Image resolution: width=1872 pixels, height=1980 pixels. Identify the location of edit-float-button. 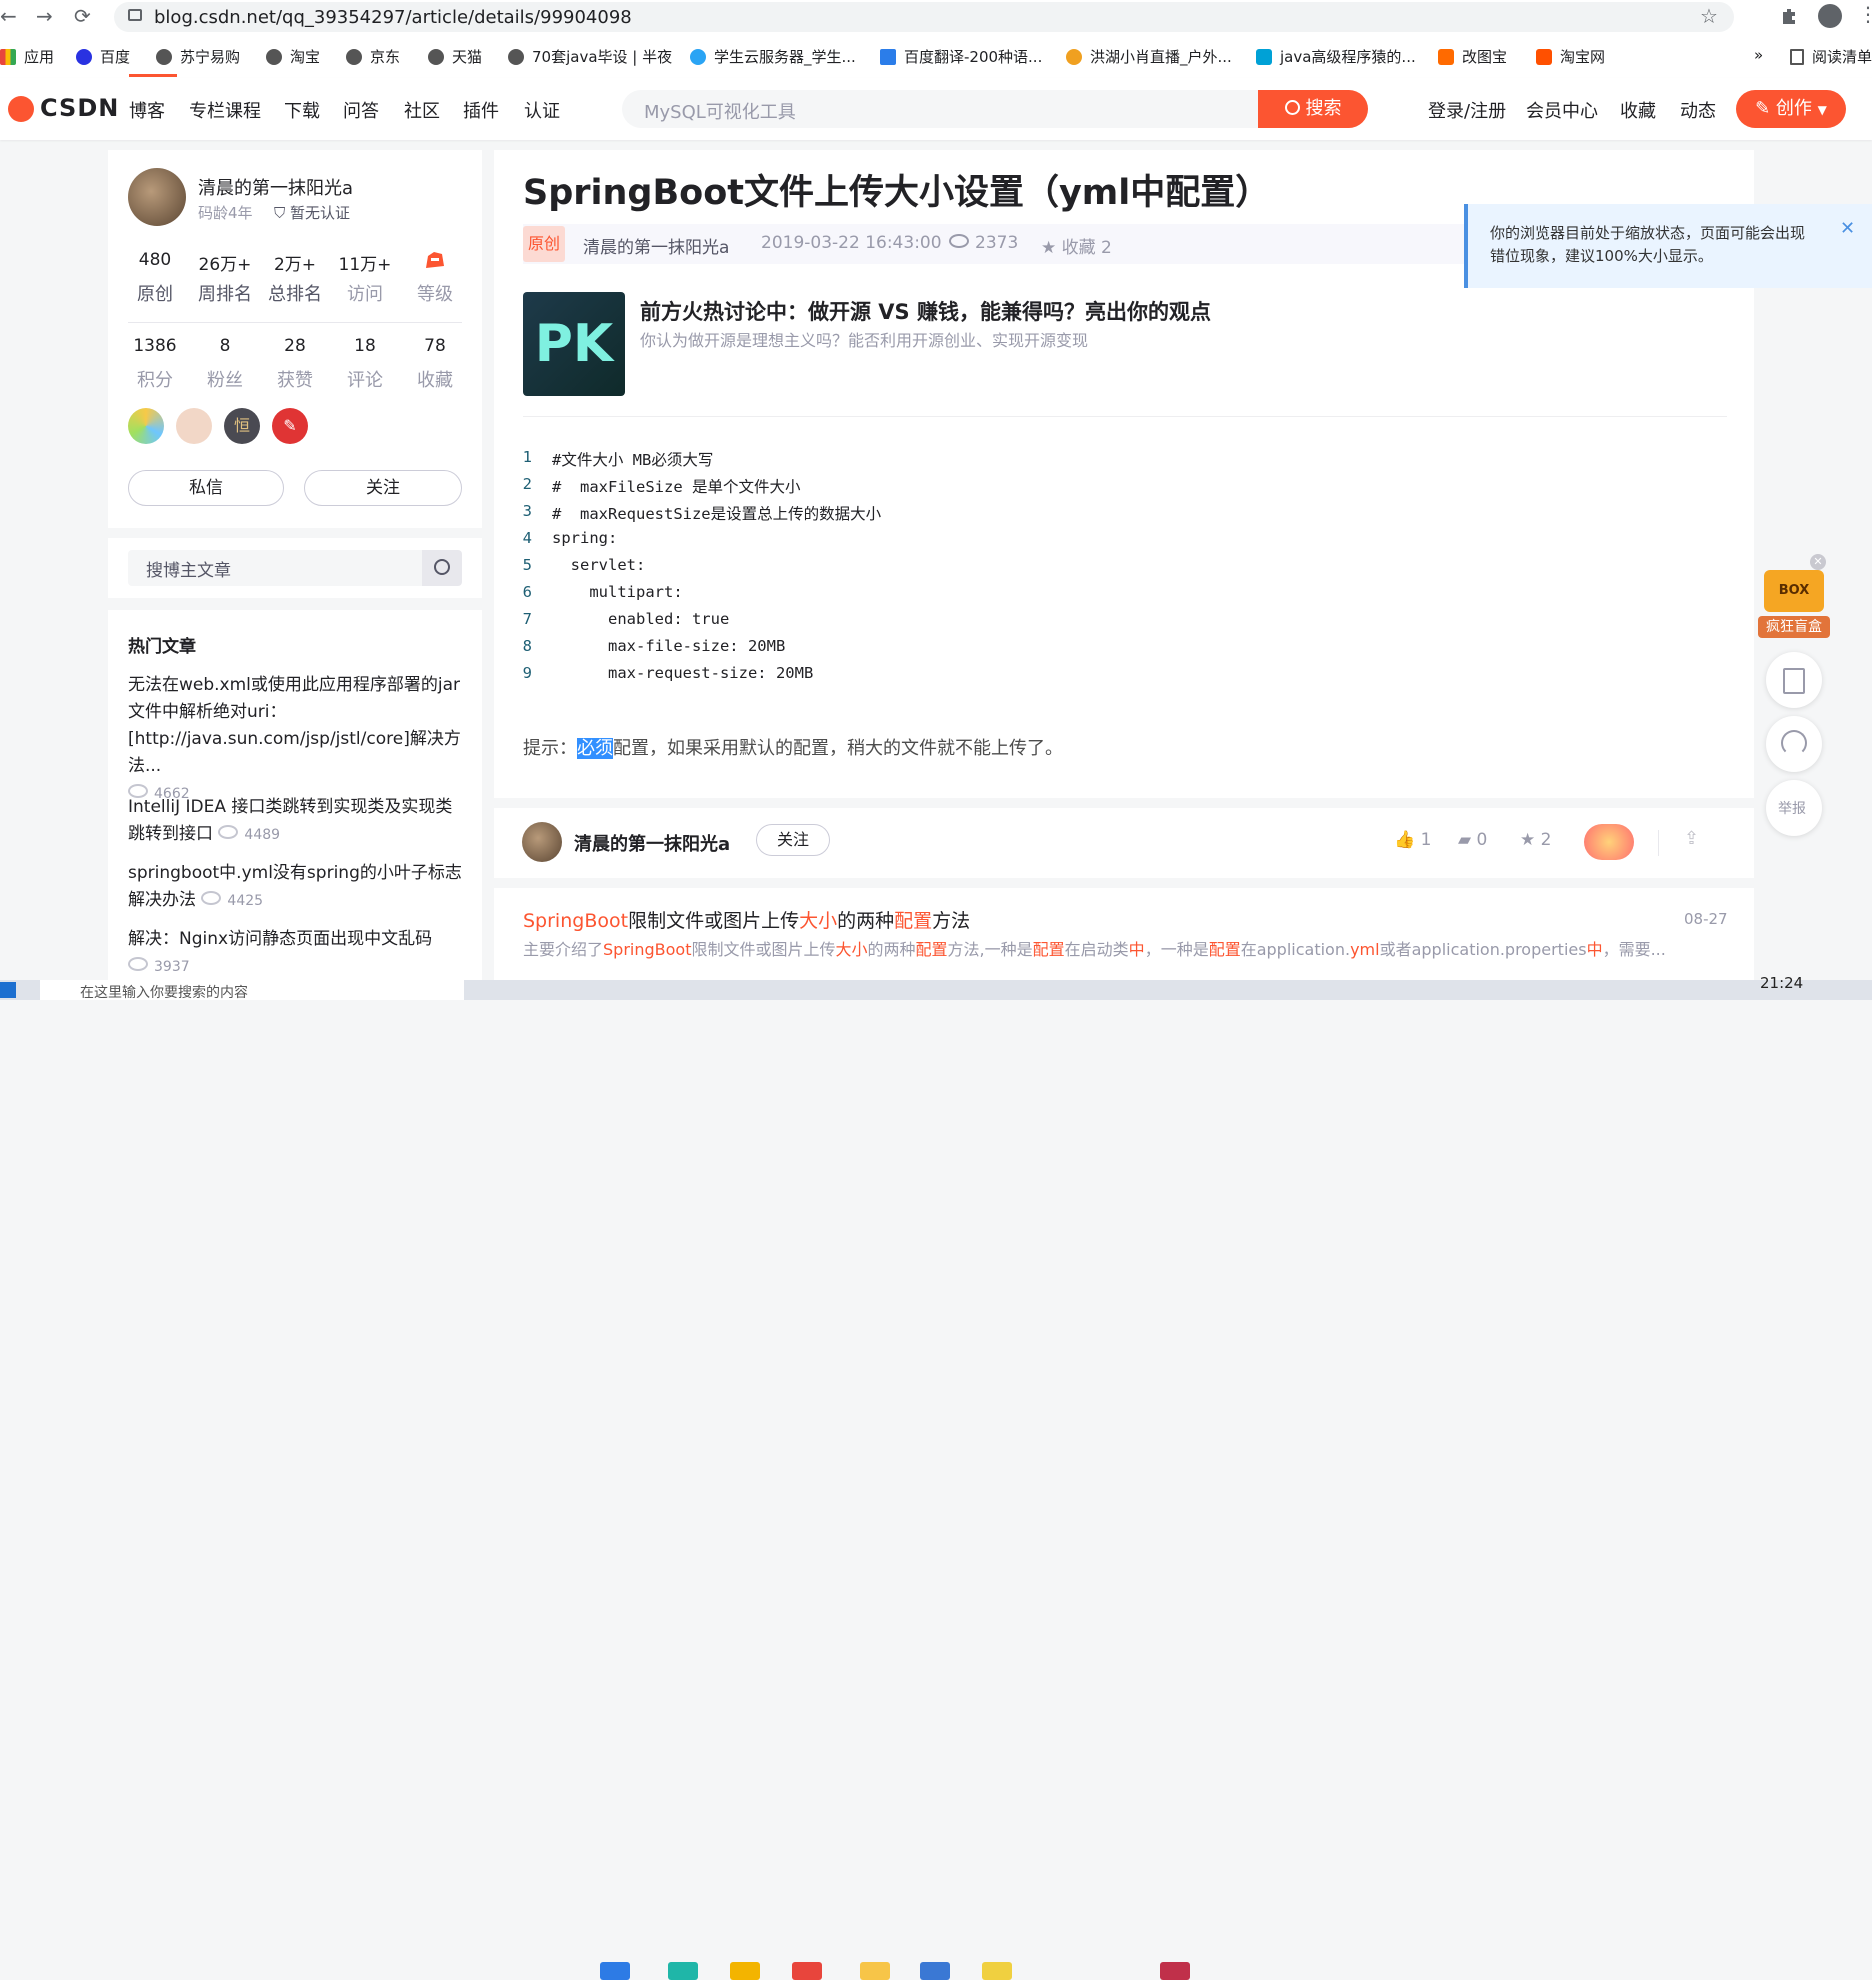
(1794, 680).